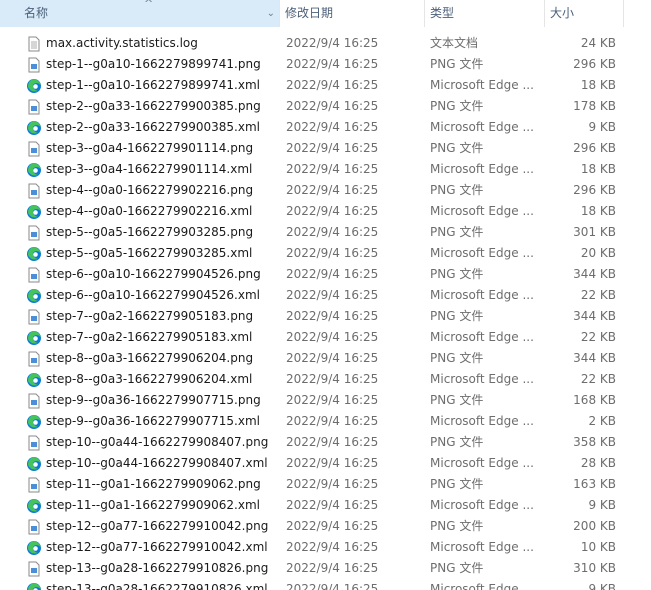 The width and height of the screenshot is (651, 590). I want to click on column-header-bar: ^ 名称 ⌄ 修改日期 类型 大小, so click(325, 13).